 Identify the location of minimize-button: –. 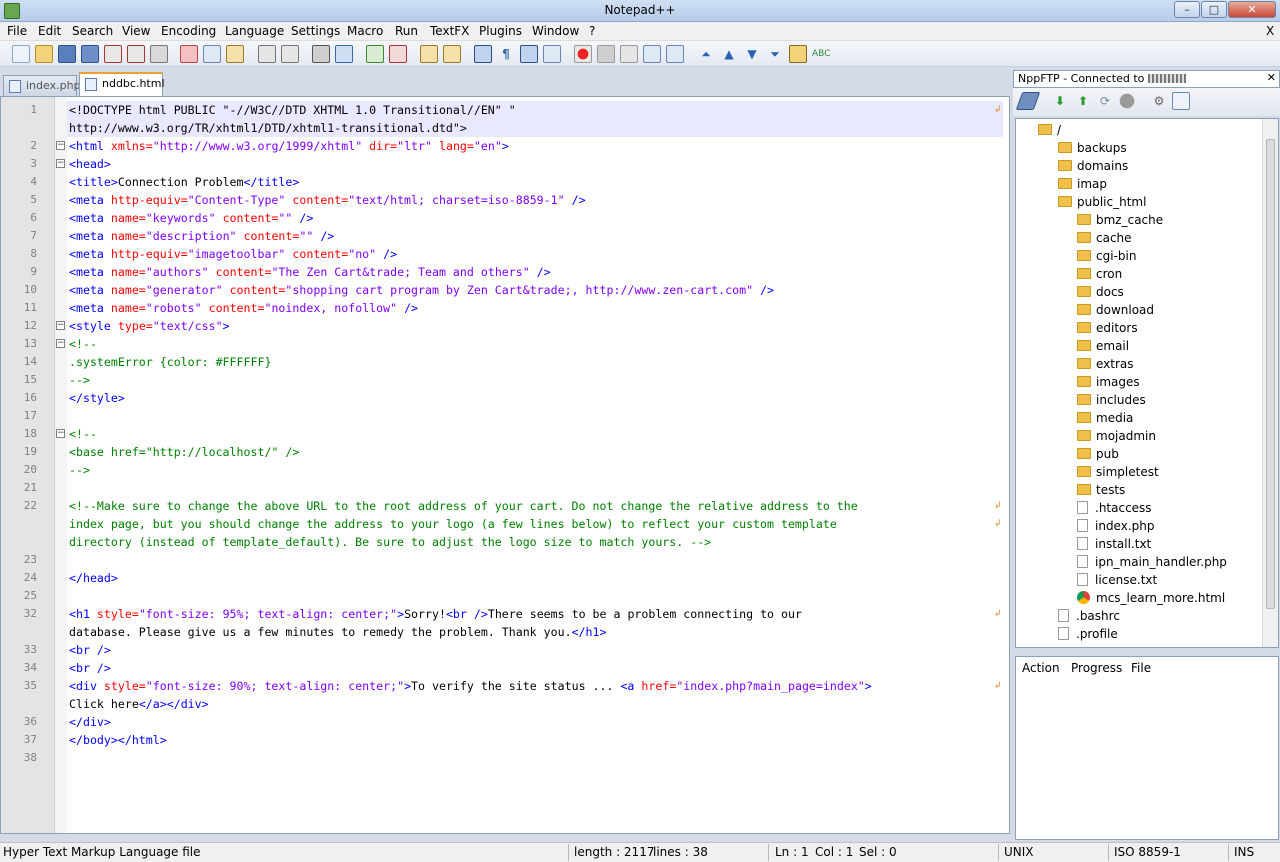
(1187, 9).